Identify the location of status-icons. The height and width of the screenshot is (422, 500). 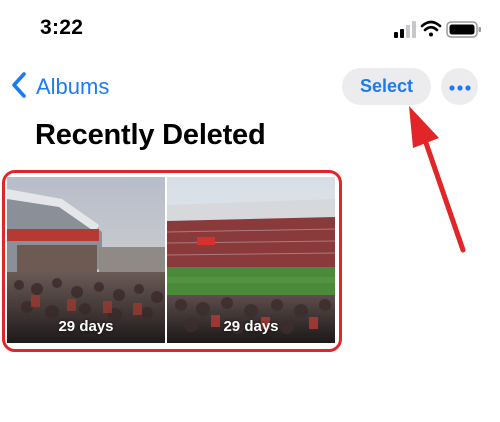
(438, 29).